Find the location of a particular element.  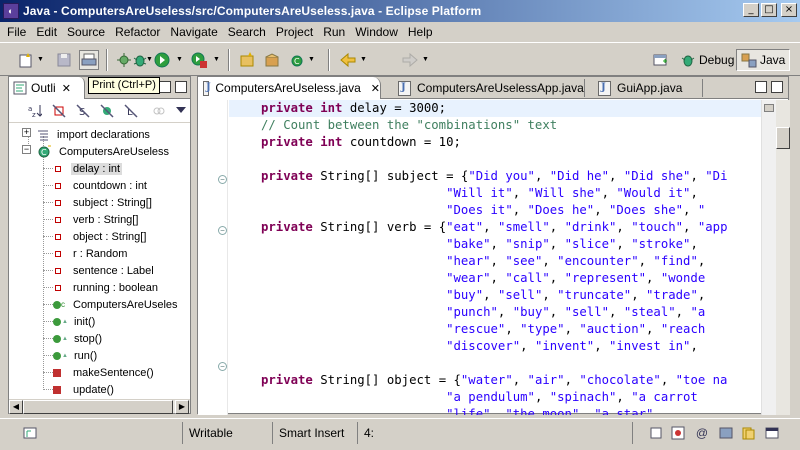

back-icon is located at coordinates (348, 60).